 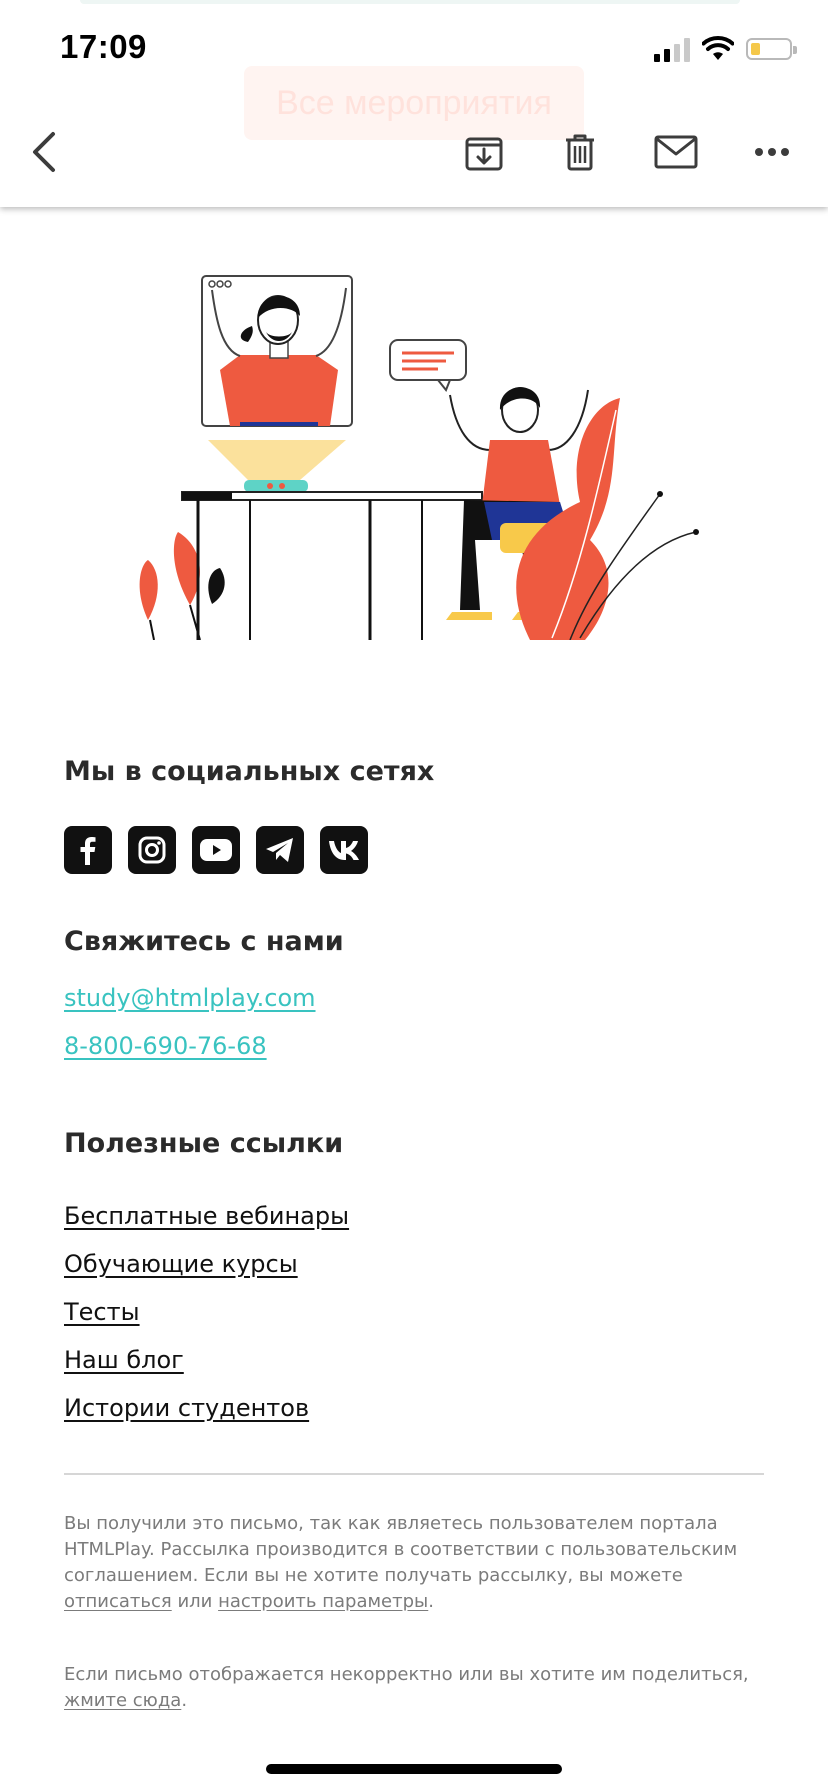 I want to click on online-learning-illustration, so click(x=419, y=457).